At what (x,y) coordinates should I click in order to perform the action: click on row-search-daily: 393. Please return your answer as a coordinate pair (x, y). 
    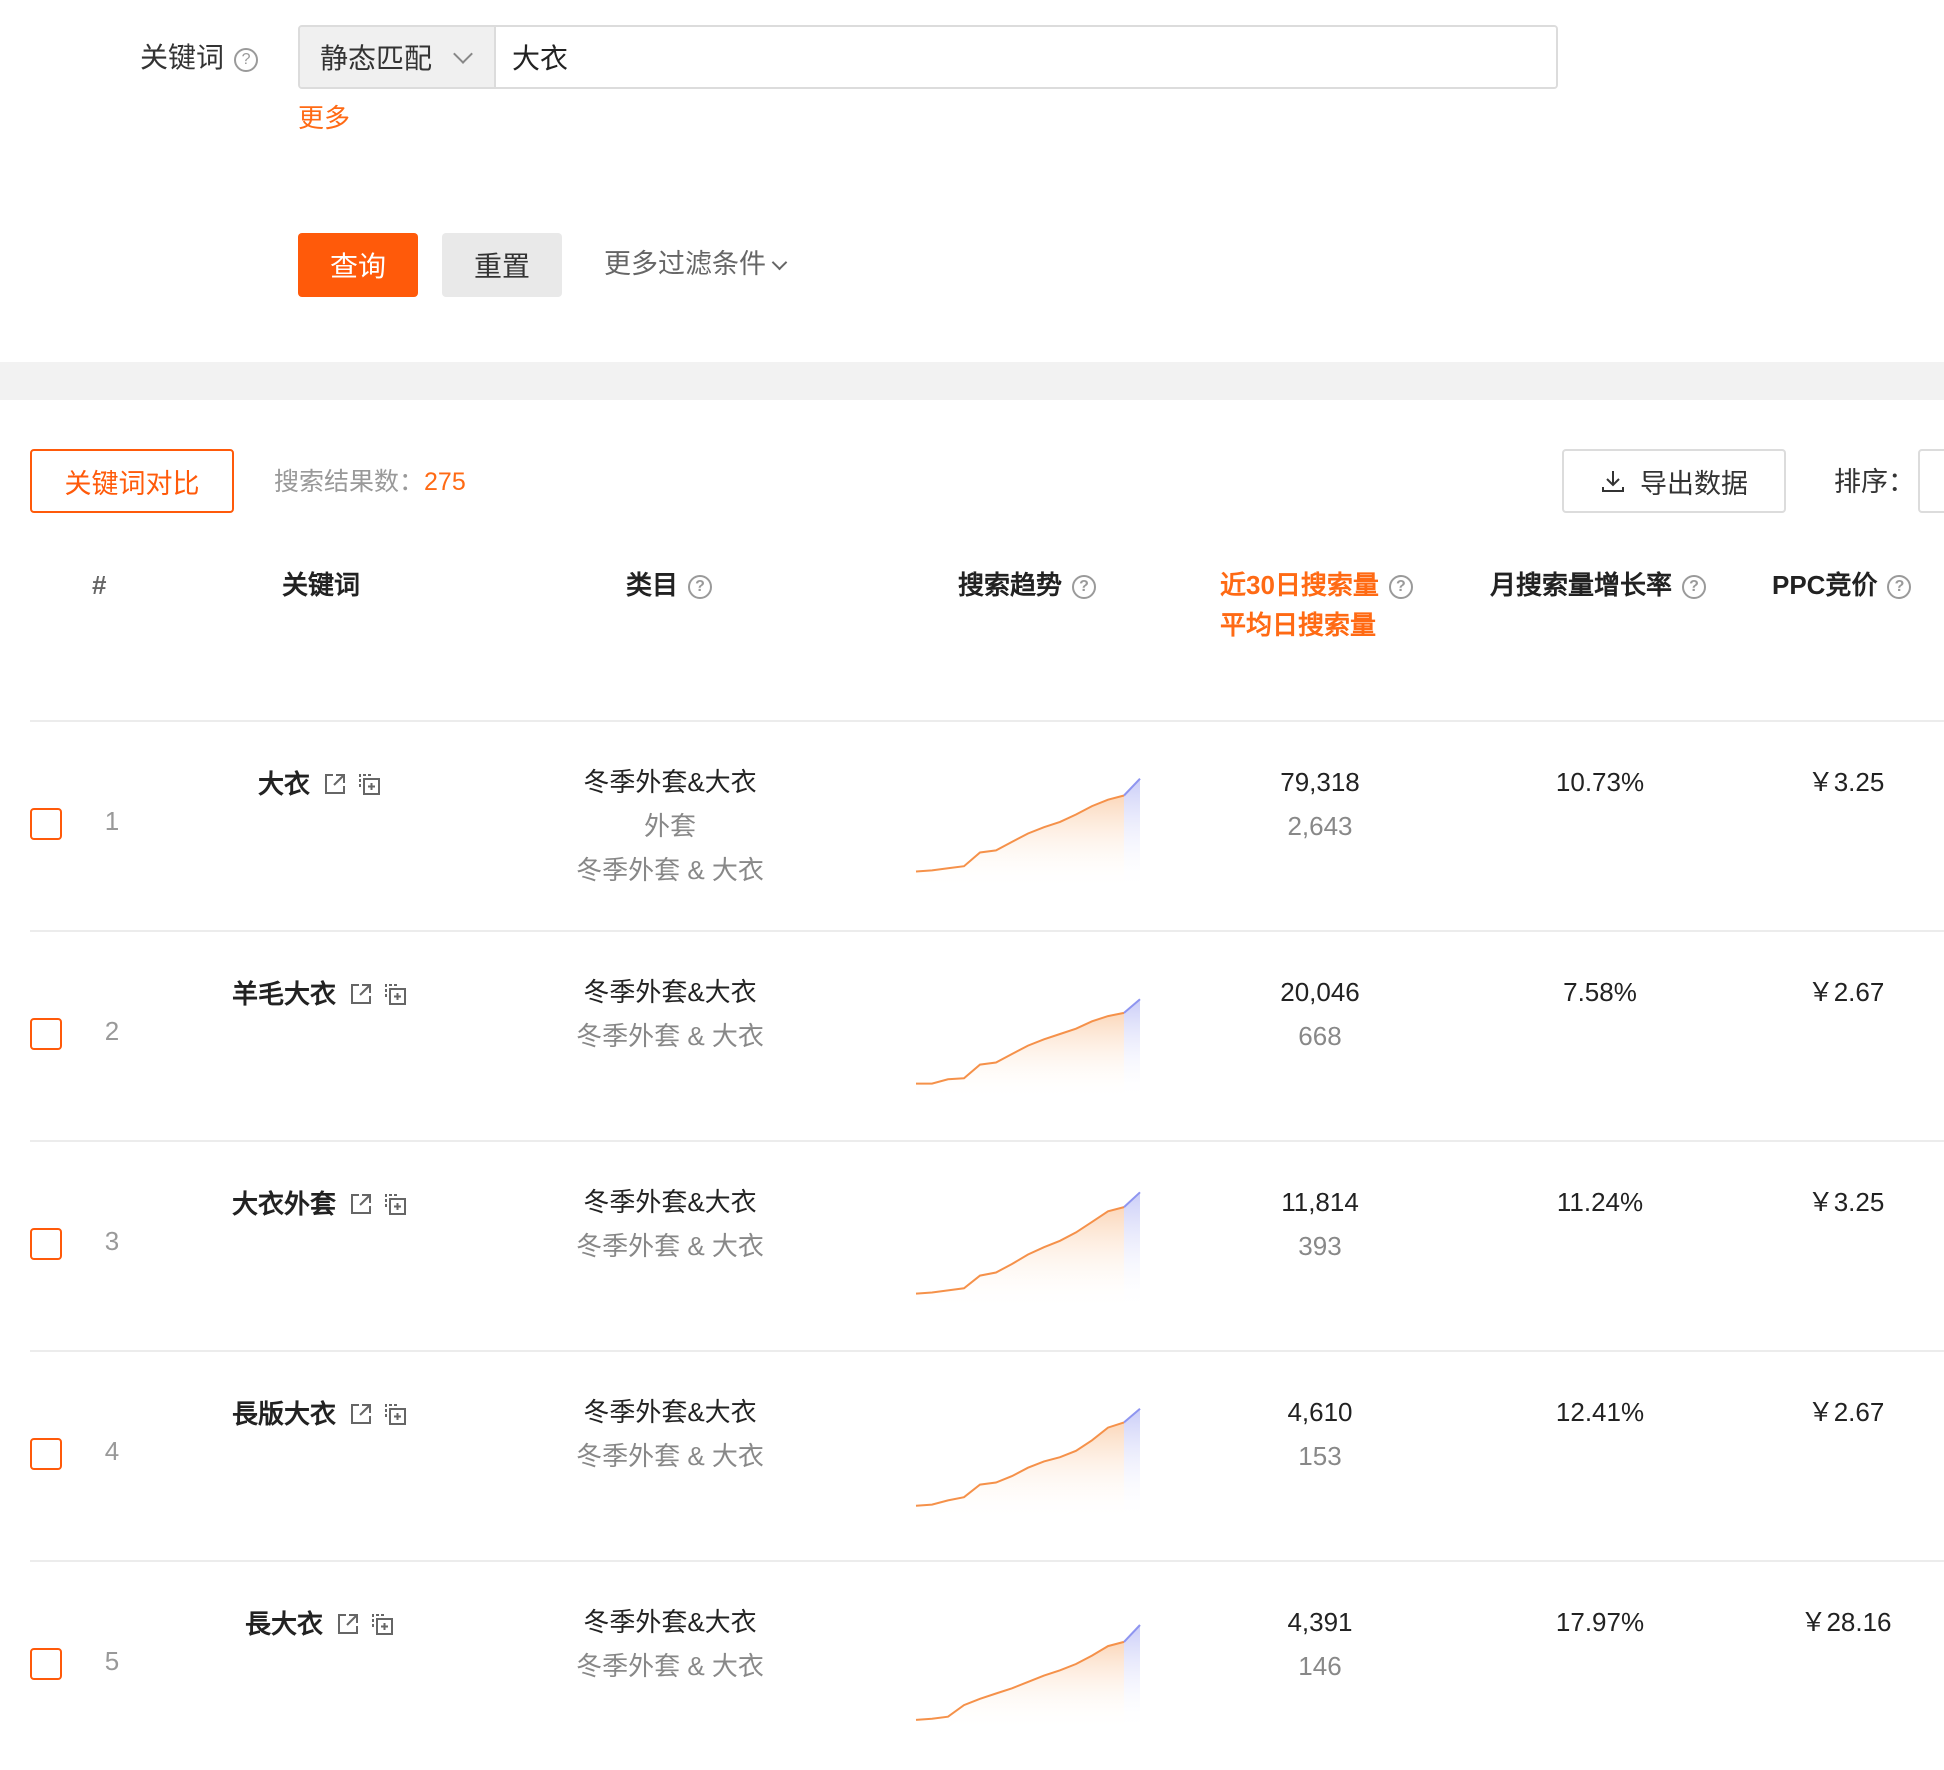
    Looking at the image, I should click on (1320, 1246).